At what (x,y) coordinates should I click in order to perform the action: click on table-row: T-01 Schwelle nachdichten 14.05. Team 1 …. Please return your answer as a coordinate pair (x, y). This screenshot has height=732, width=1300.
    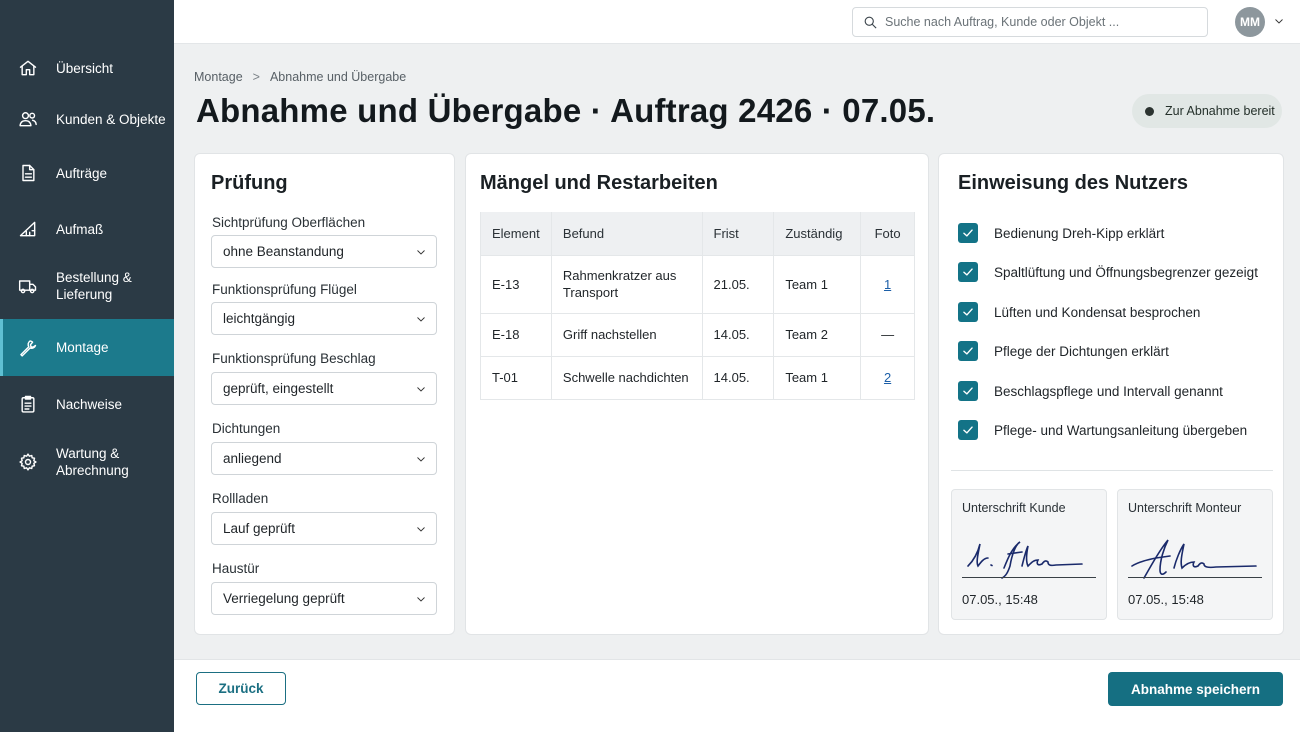
    Looking at the image, I should click on (697, 377).